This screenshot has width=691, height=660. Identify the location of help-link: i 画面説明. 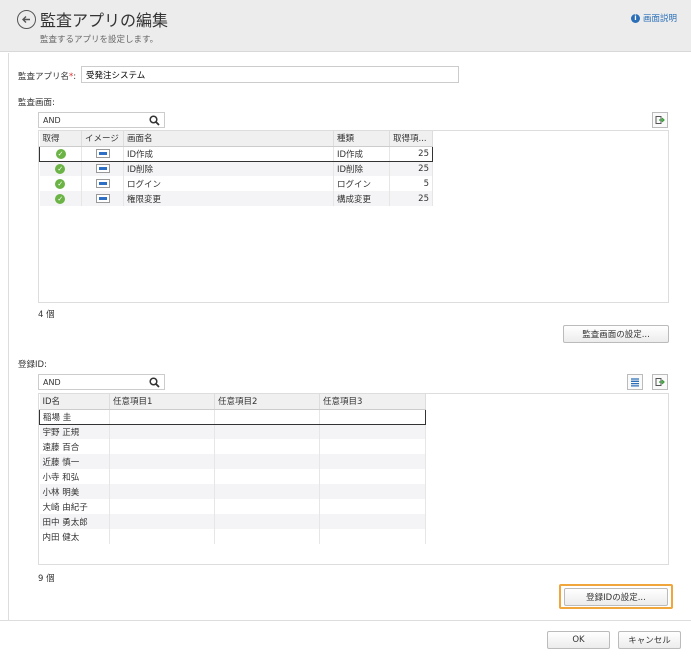
(653, 18).